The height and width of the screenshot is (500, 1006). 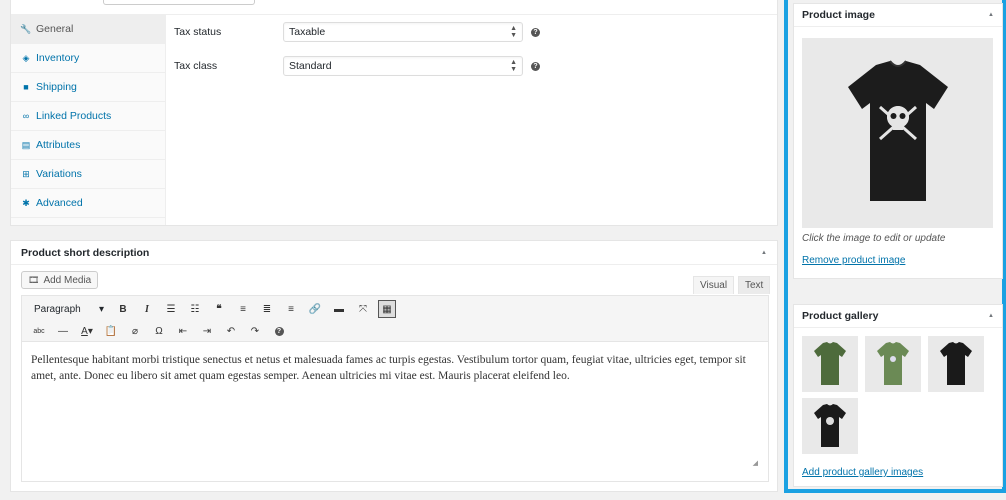 What do you see at coordinates (74, 116) in the screenshot?
I see `tab-label: Linked Products` at bounding box center [74, 116].